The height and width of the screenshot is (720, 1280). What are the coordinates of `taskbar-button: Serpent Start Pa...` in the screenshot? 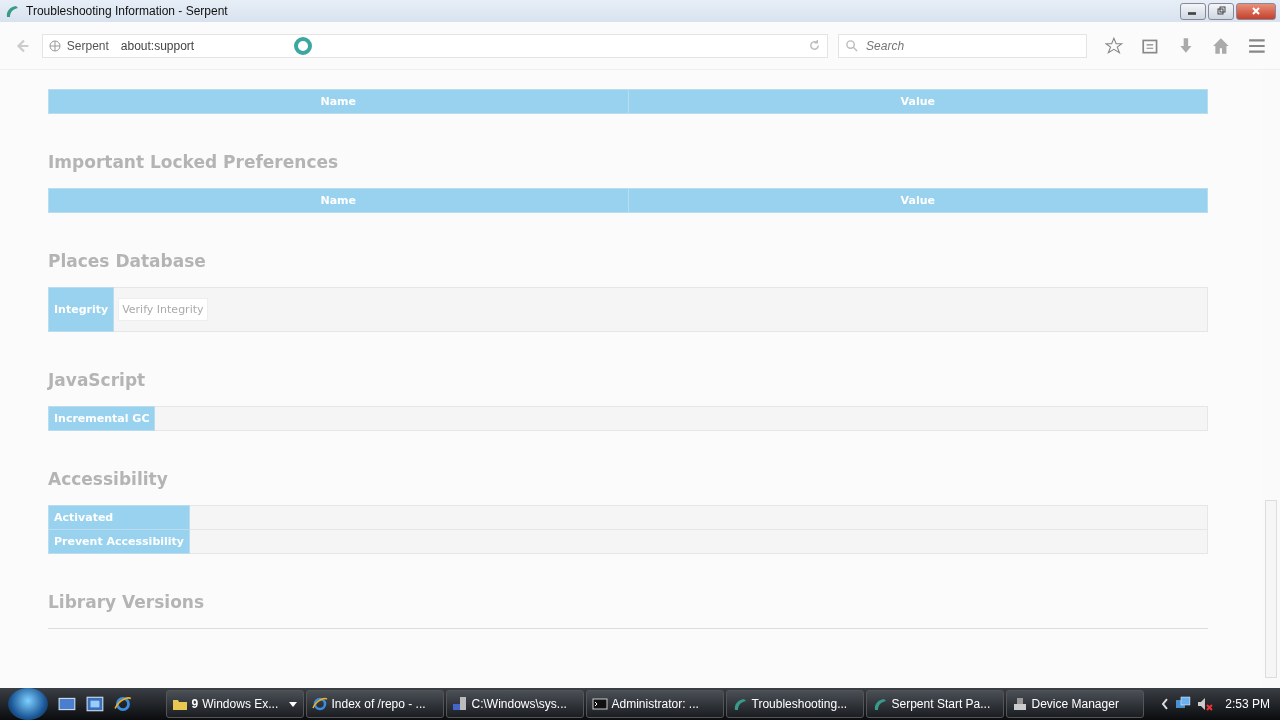 It's located at (934, 704).